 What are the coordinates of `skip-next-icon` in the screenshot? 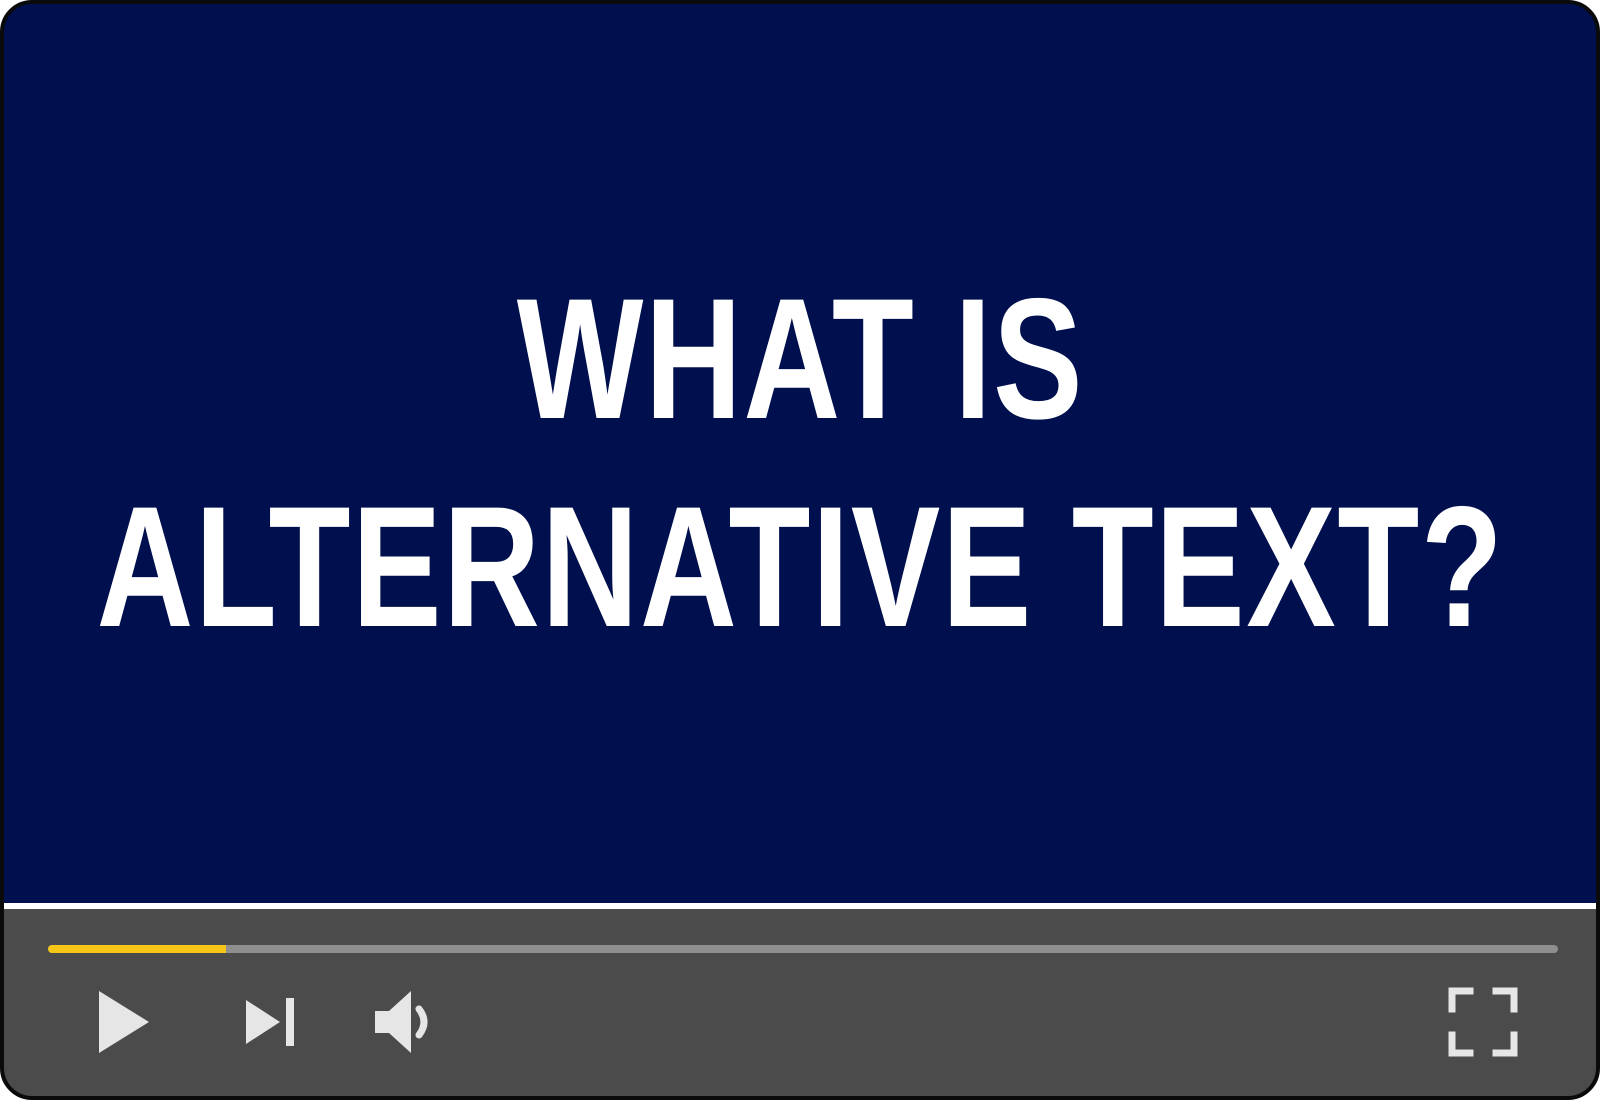 It's located at (270, 1022).